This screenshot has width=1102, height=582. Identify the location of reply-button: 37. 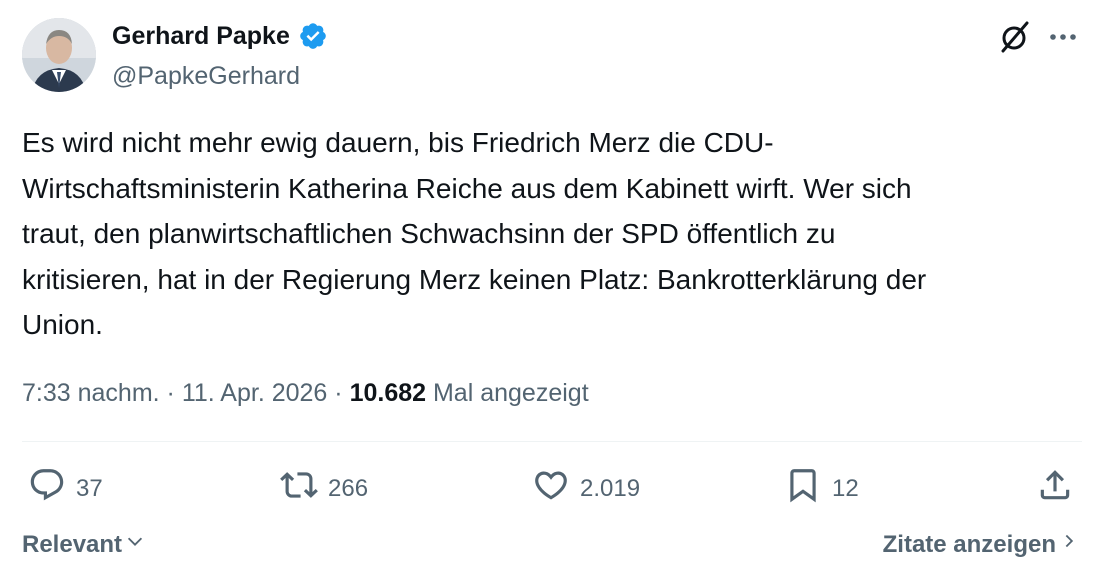
(65, 488).